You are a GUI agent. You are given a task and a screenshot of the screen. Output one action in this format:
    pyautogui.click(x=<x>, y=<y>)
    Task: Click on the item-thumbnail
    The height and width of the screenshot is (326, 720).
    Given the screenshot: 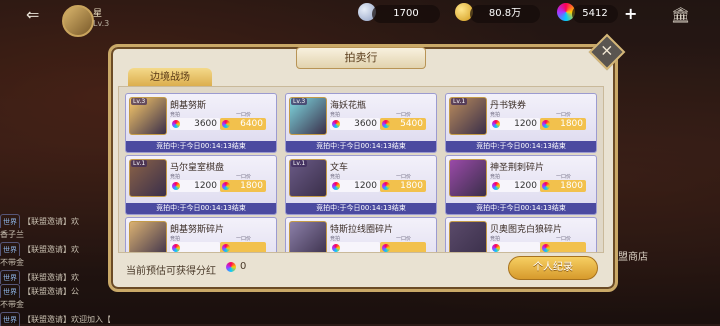 What is the action you would take?
    pyautogui.click(x=468, y=236)
    